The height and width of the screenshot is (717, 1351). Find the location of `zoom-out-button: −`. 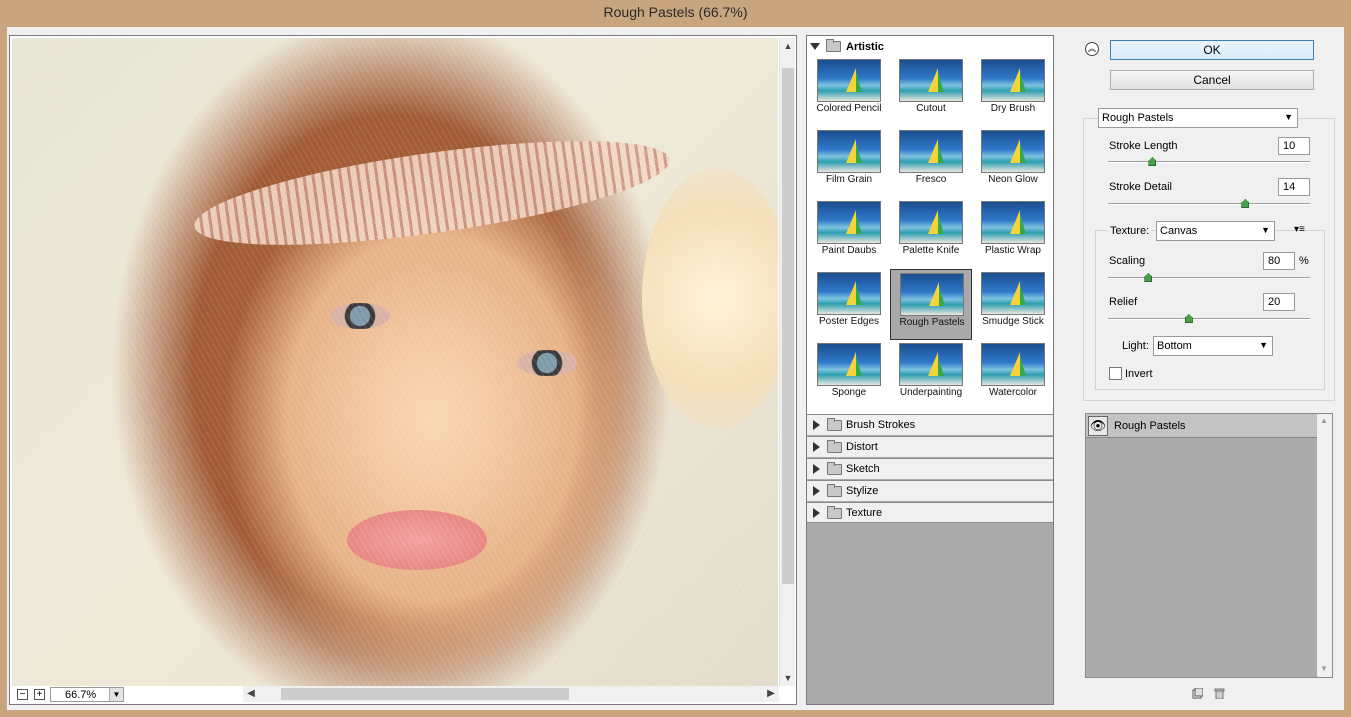

zoom-out-button: − is located at coordinates (22, 694).